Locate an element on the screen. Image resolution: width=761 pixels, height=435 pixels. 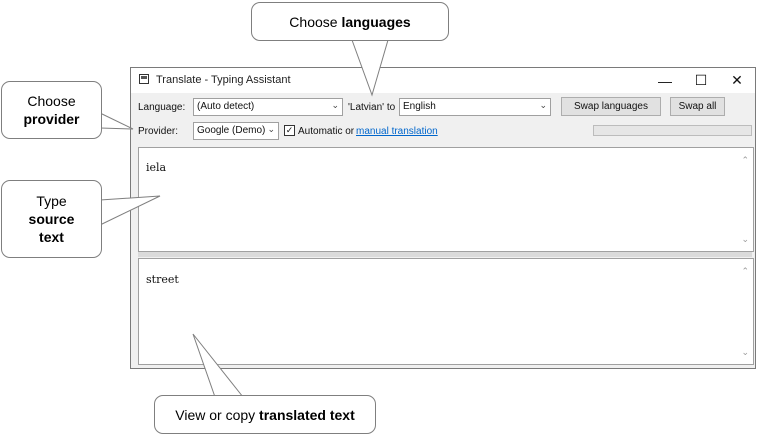
callout-source-bold1: source is located at coordinates (51, 219).